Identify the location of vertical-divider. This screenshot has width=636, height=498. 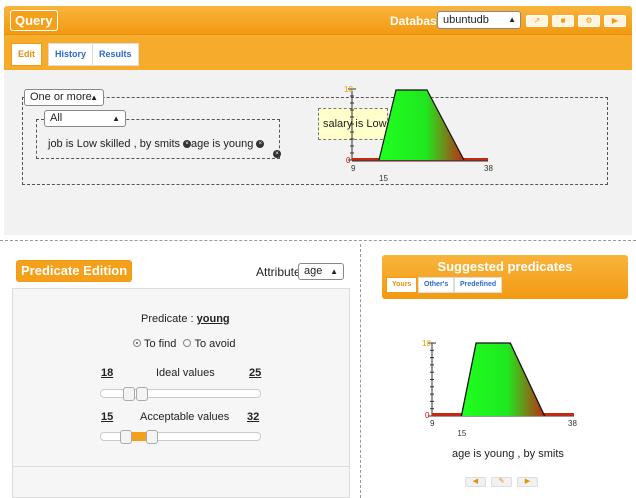
(360, 371).